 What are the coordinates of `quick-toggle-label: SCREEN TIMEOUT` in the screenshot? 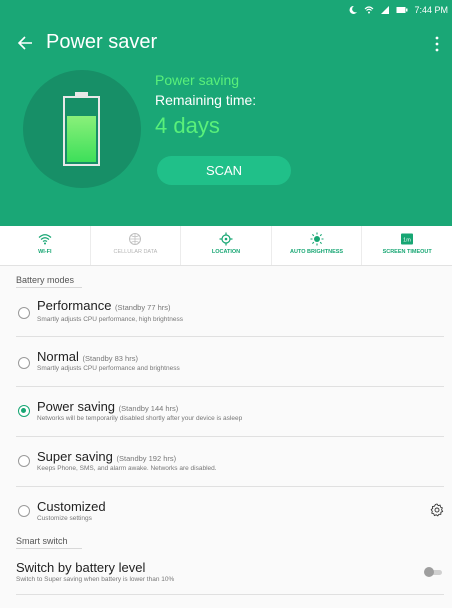 It's located at (407, 252).